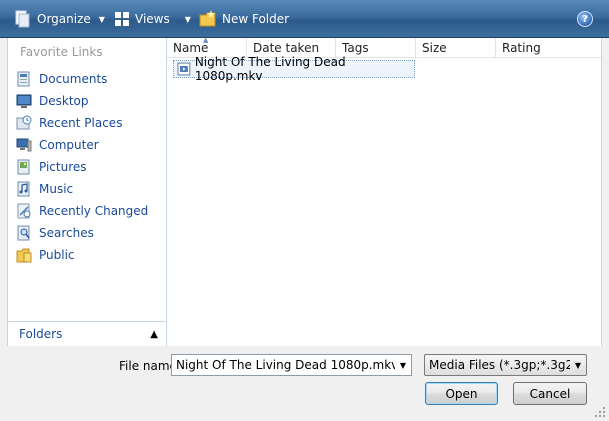 This screenshot has width=609, height=421. I want to click on list-item: Night Of The Living Dead 1080p.mkv, so click(294, 69).